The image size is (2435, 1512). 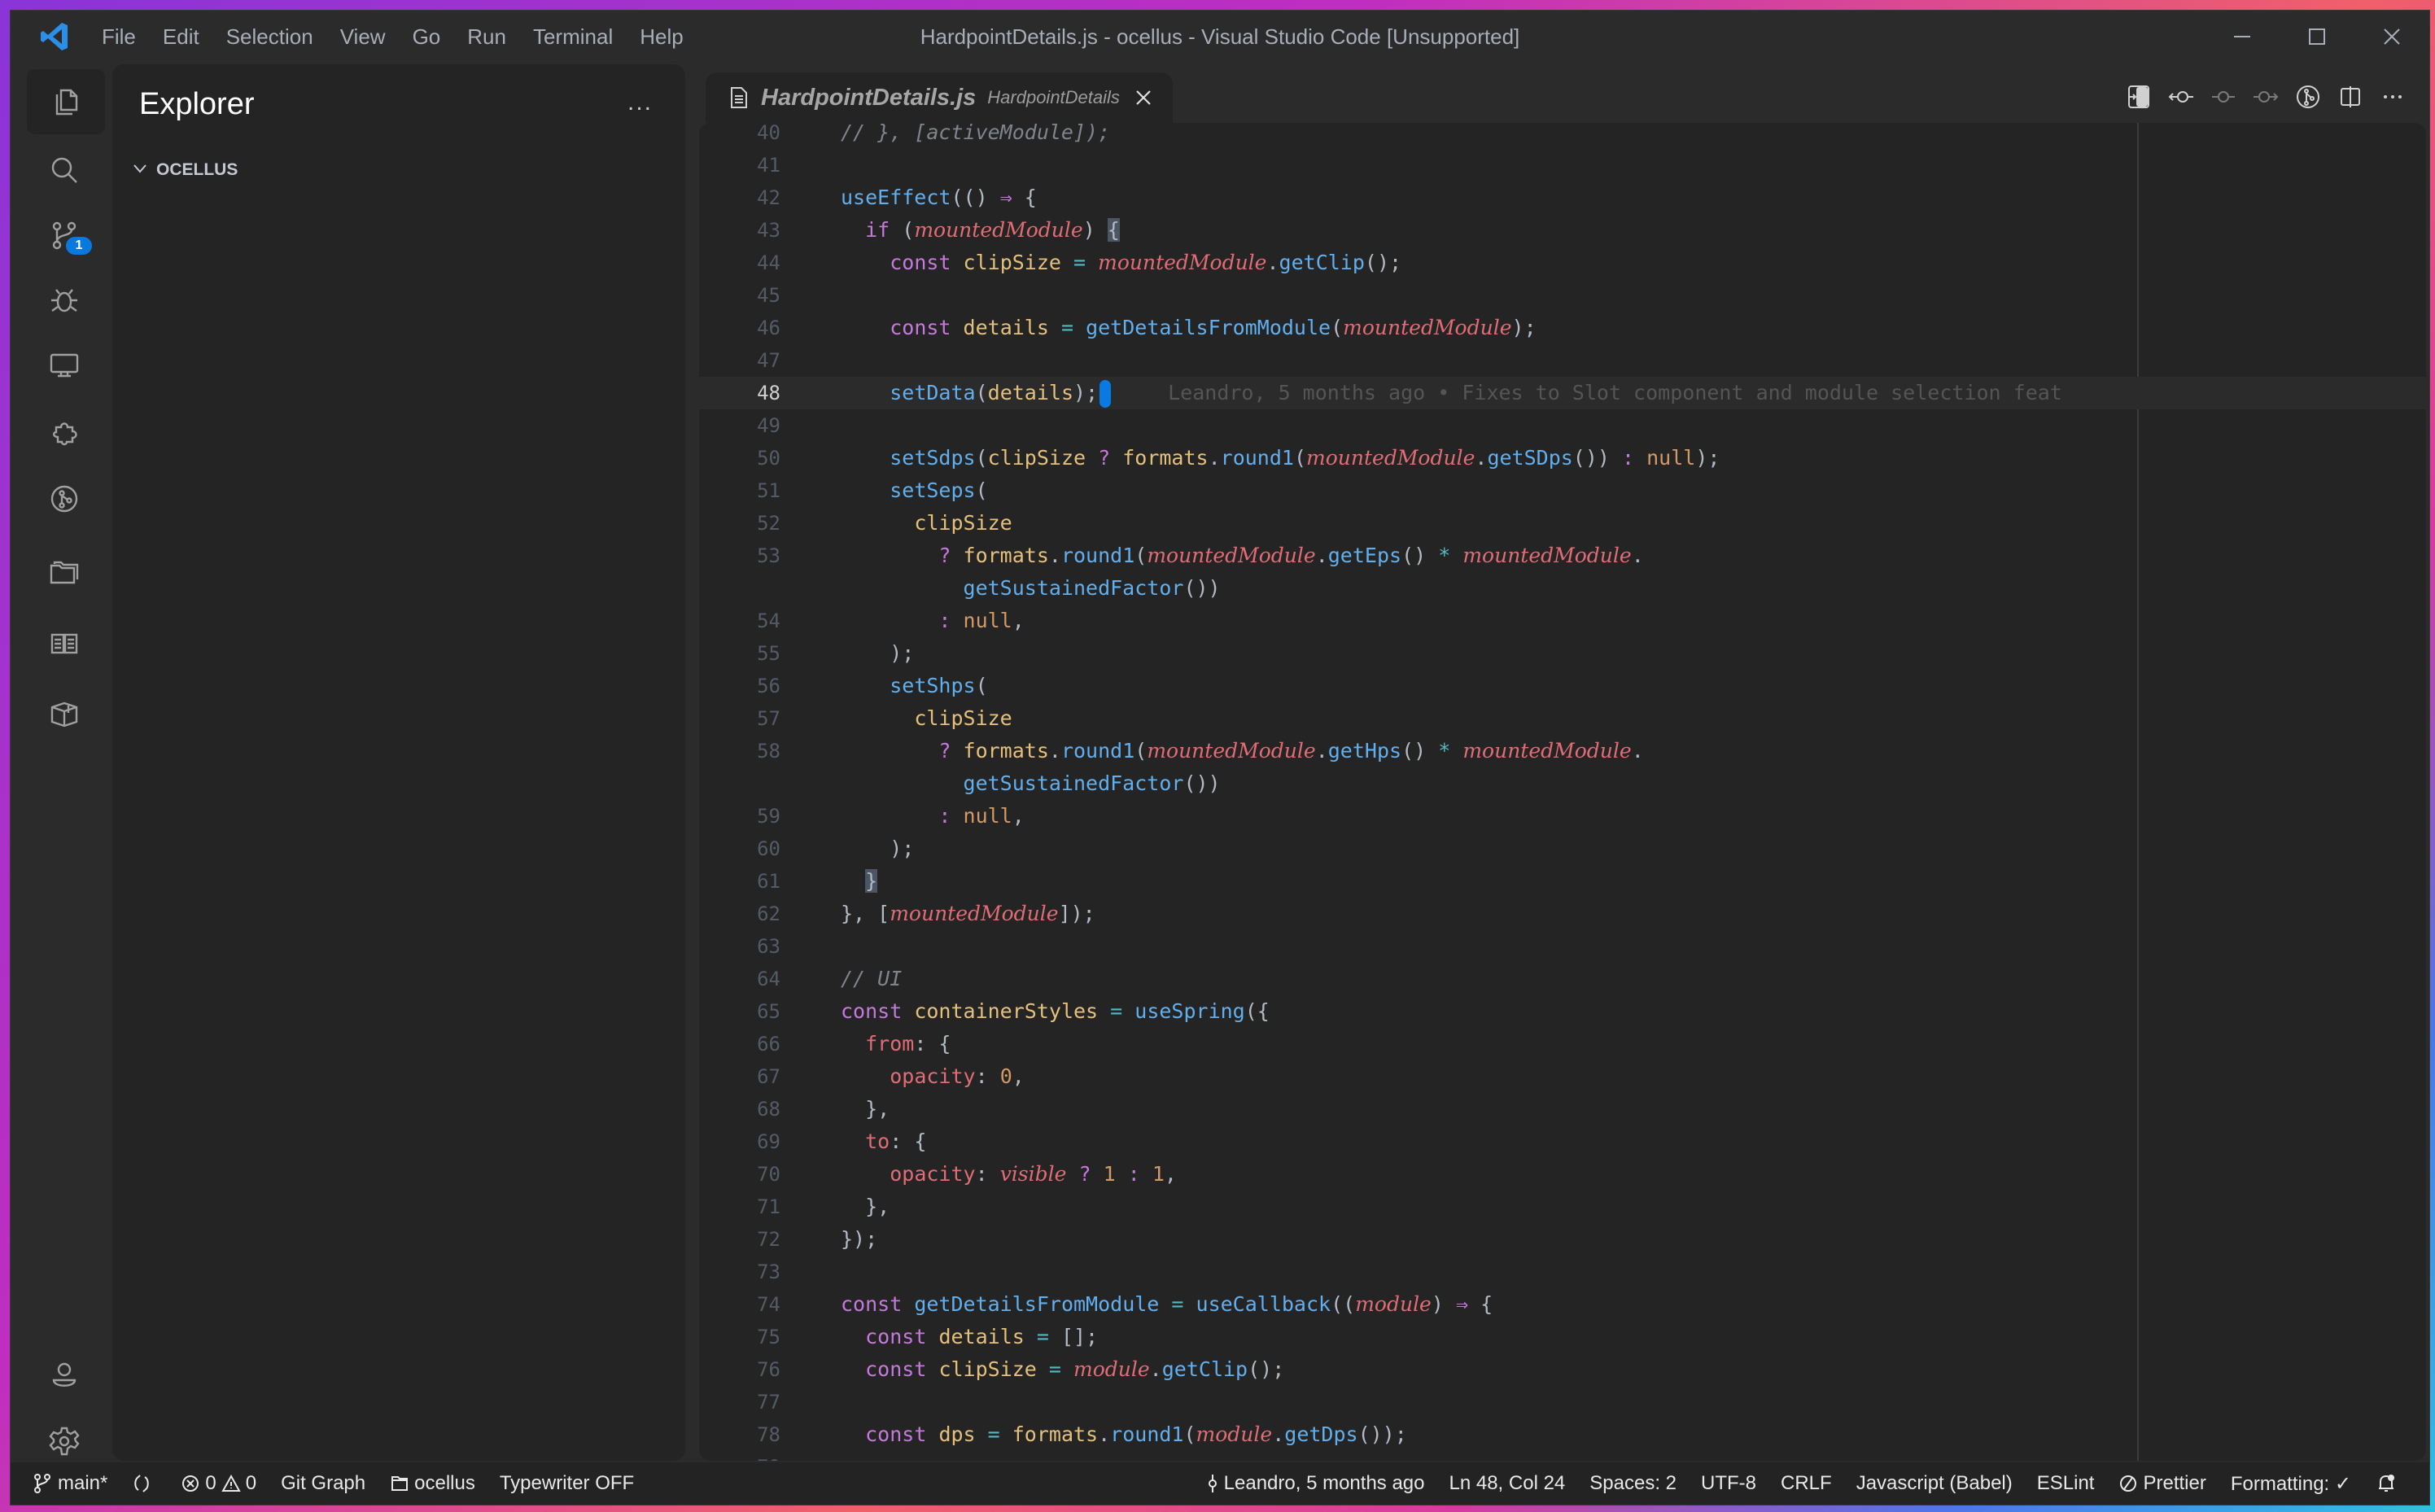 What do you see at coordinates (363, 37) in the screenshot?
I see `menu-view: View` at bounding box center [363, 37].